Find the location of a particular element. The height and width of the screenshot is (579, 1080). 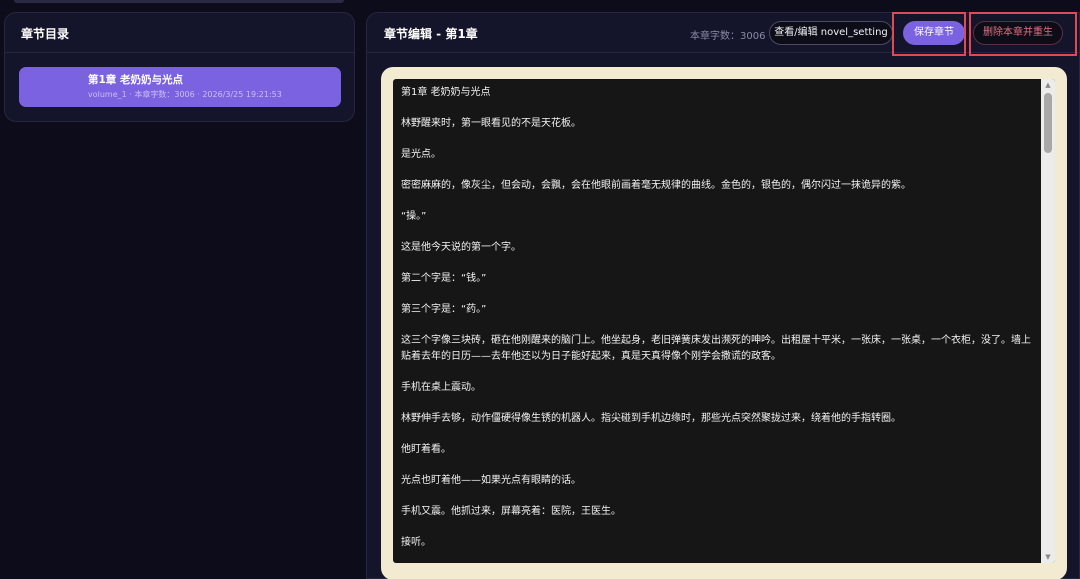

editor-paragraph: 手机又震。他抓过来，屏幕亮着：医院，王医生。 is located at coordinates (511, 511).